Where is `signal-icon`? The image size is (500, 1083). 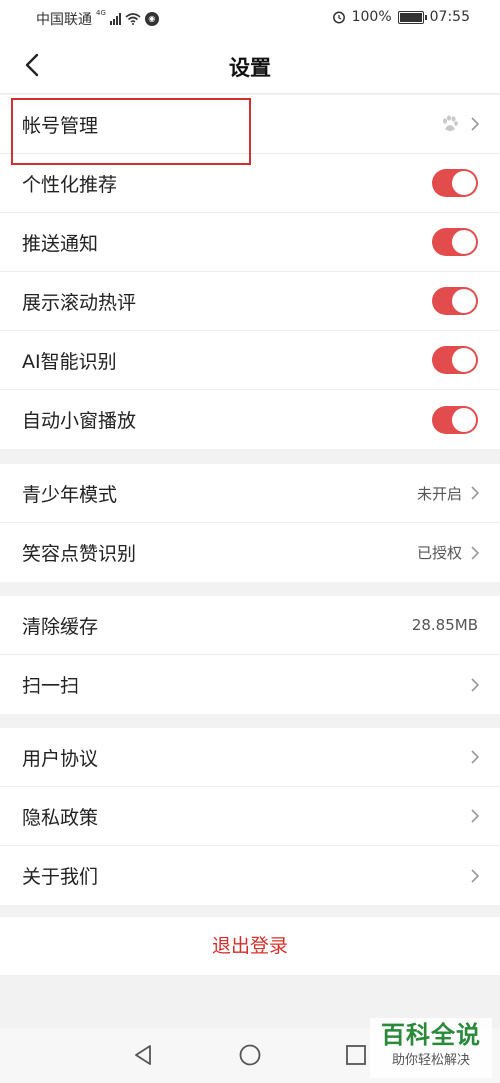
signal-icon is located at coordinates (115, 19).